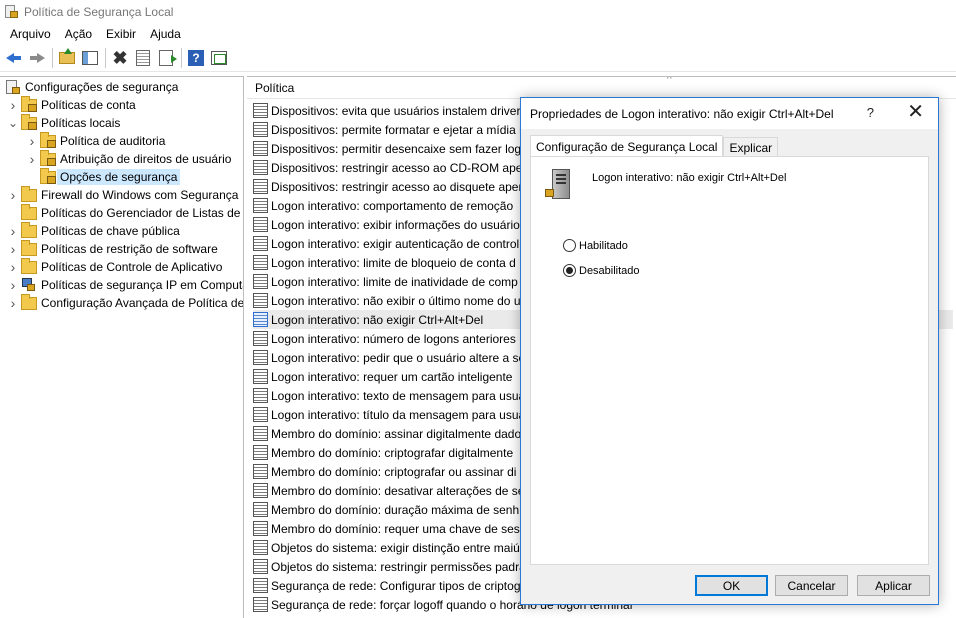 The image size is (956, 618). I want to click on tab-local-security-setting: Configuração de Segurança Local, so click(627, 146).